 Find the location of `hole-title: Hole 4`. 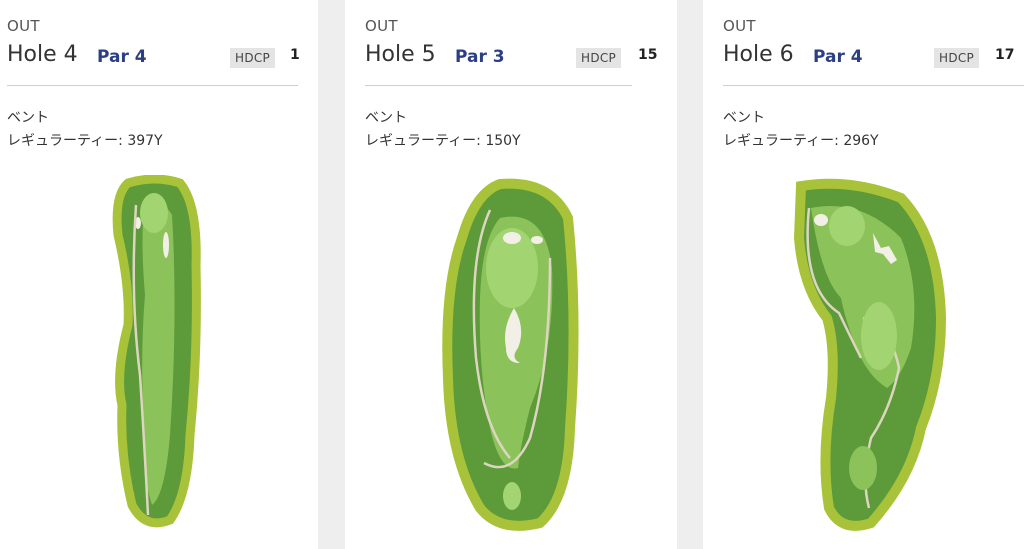

hole-title: Hole 4 is located at coordinates (42, 54).